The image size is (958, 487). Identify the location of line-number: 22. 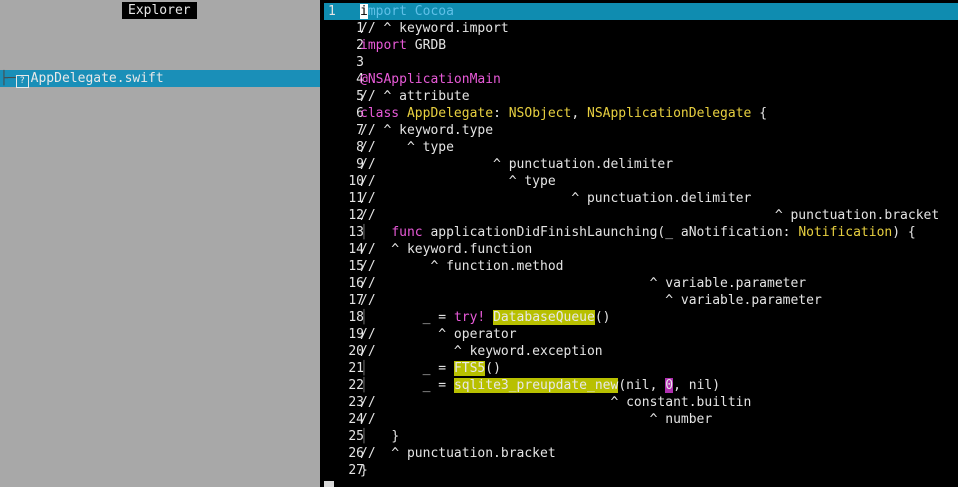
(356, 385).